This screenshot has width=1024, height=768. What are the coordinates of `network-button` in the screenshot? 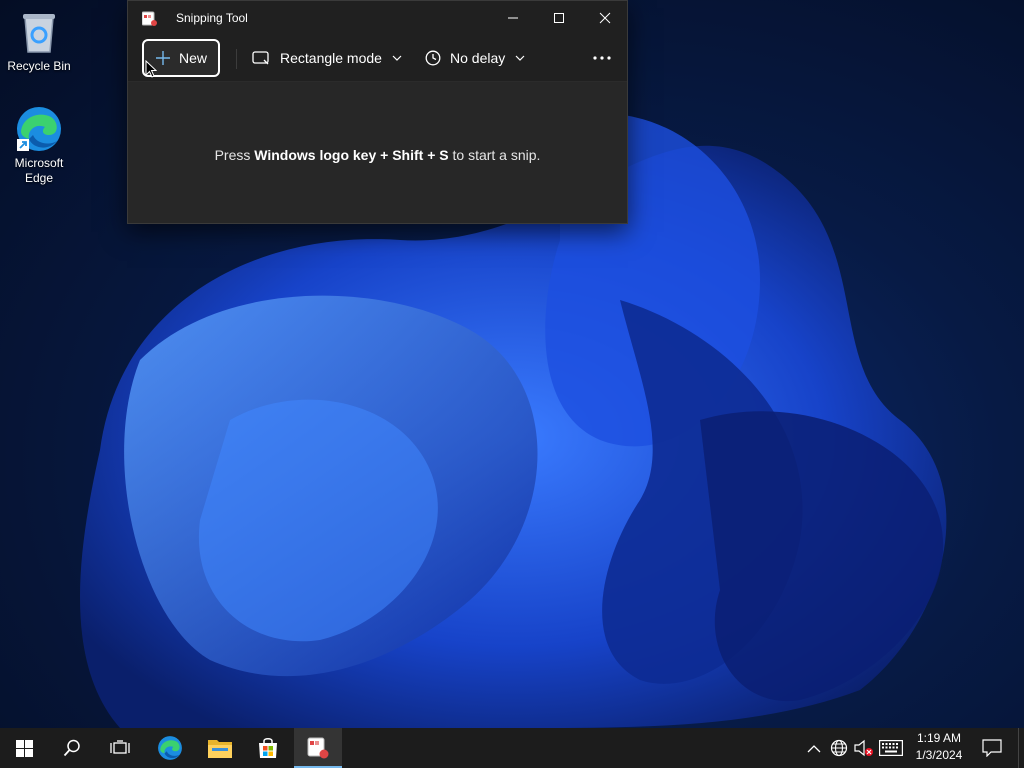 It's located at (839, 750).